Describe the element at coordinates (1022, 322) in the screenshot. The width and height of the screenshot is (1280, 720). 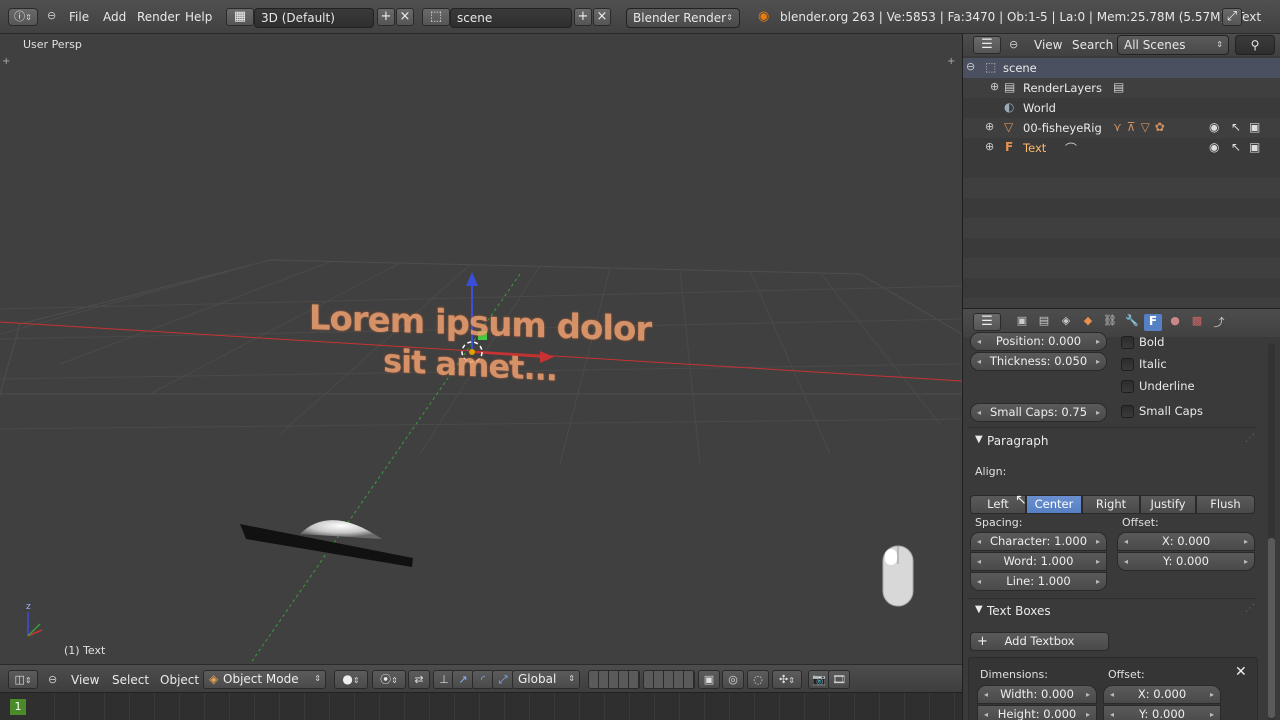
I see `render-tab-icon: ▣` at that location.